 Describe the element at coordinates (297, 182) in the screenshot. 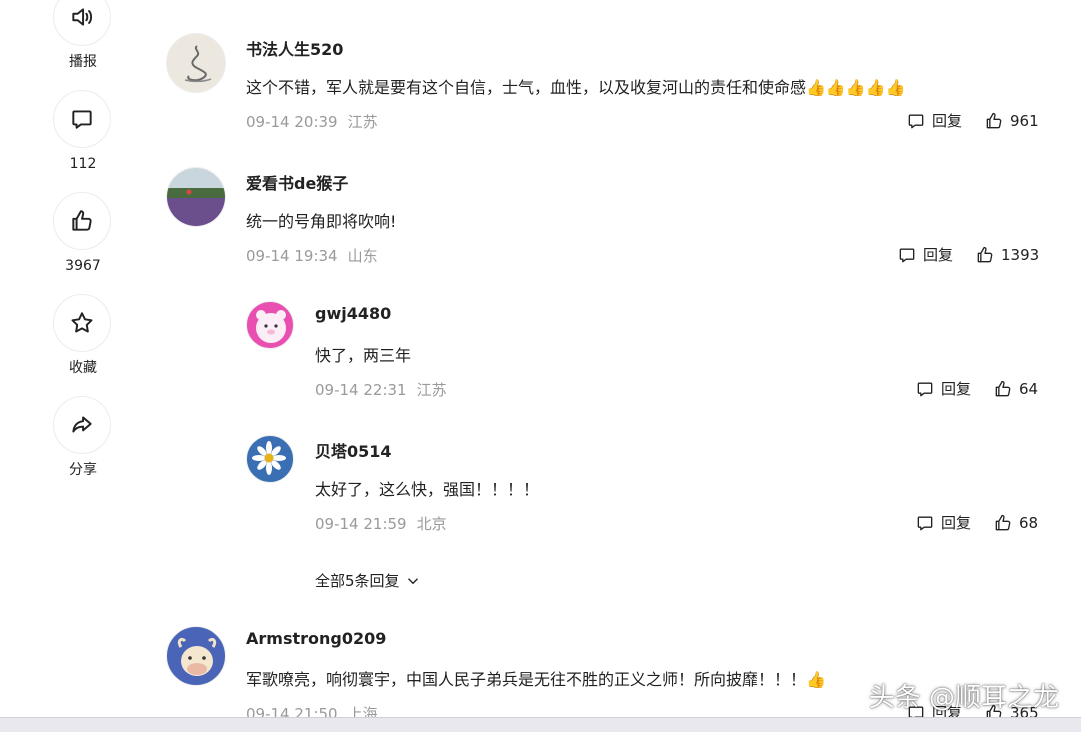

I see `username: 爱看书de猴子` at that location.